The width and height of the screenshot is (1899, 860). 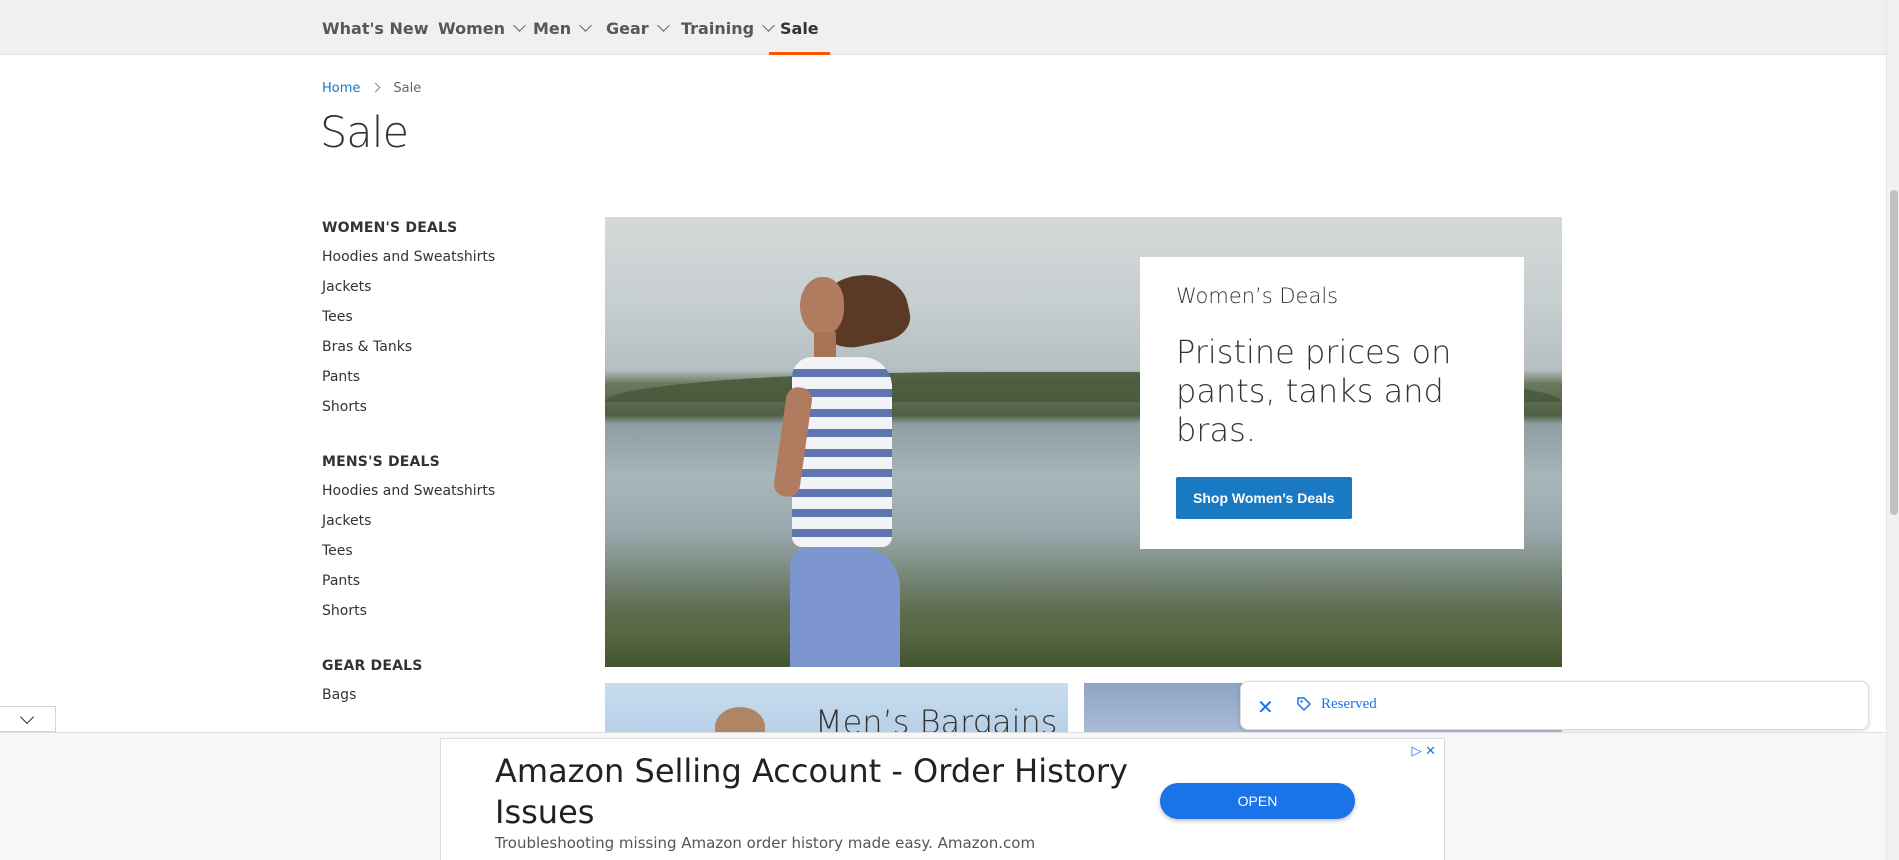 I want to click on nav-label: Men, so click(x=552, y=28).